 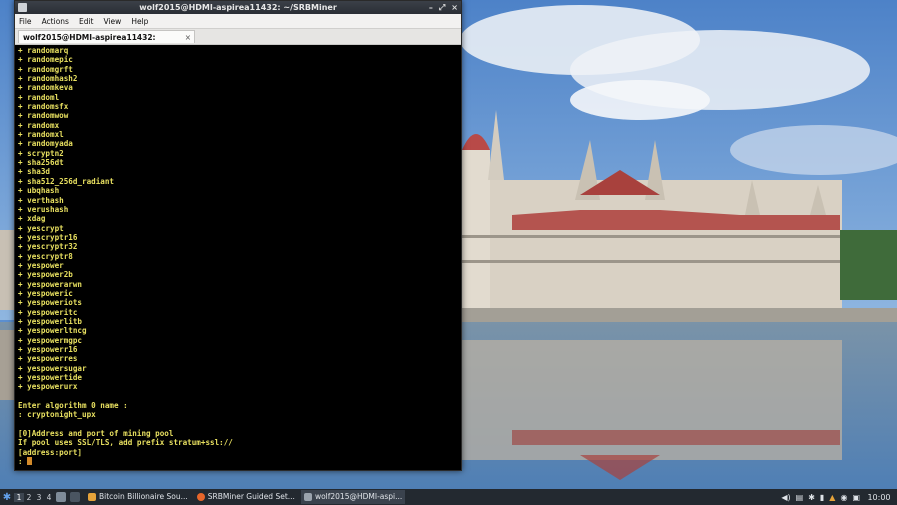 What do you see at coordinates (839, 497) in the screenshot?
I see `system-tray: ◀) ▤ ✱ ▮ ▲ ◉ ▣ 10:00` at bounding box center [839, 497].